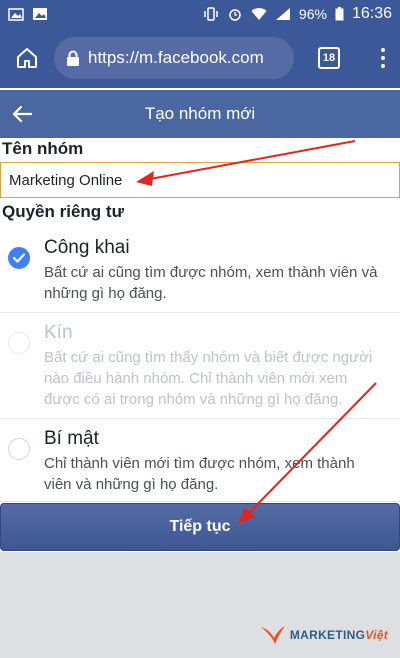 The image size is (400, 658). What do you see at coordinates (211, 14) in the screenshot?
I see `vibrate-icon` at bounding box center [211, 14].